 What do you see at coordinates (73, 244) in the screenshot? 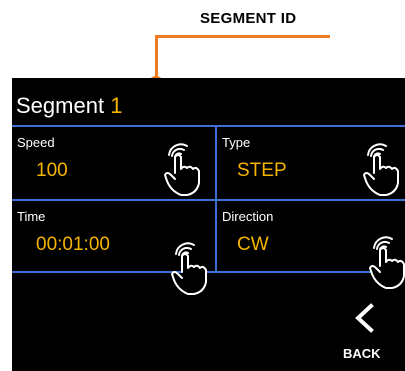
I see `time-value: 00:01:00` at bounding box center [73, 244].